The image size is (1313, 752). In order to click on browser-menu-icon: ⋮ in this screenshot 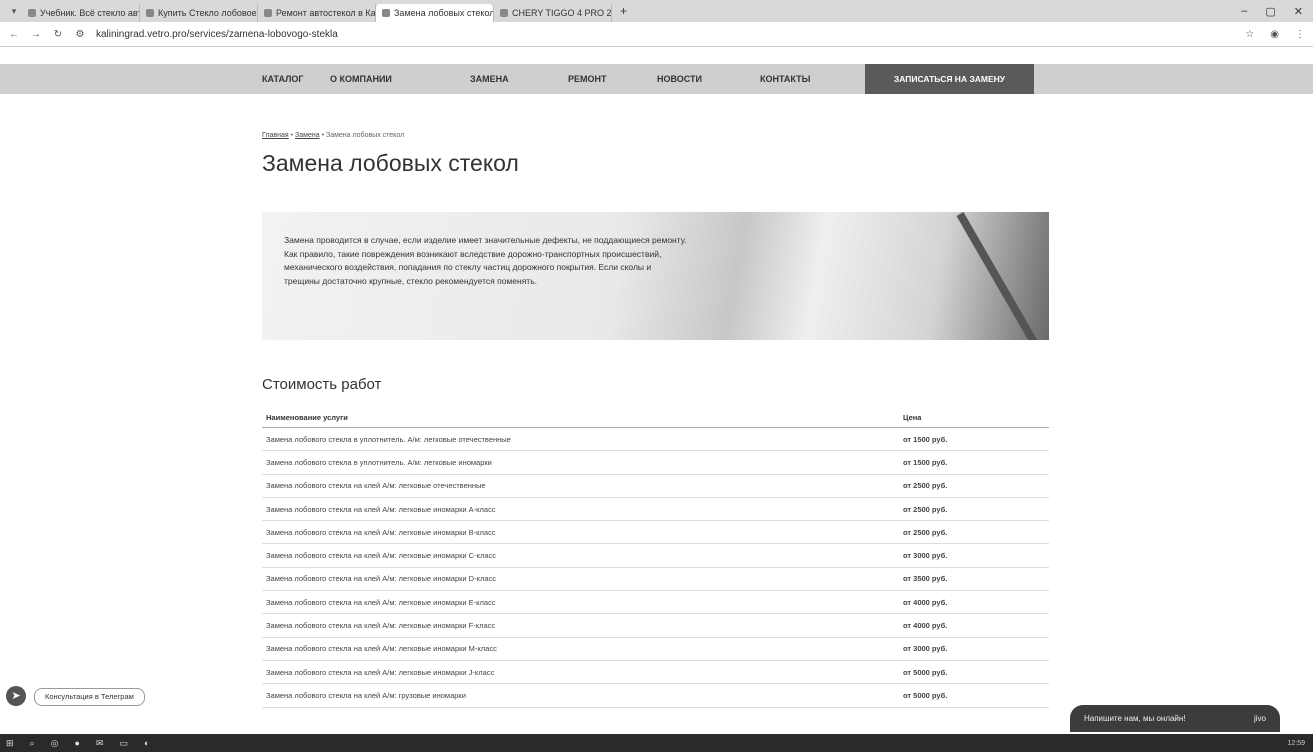, I will do `click(1300, 34)`.